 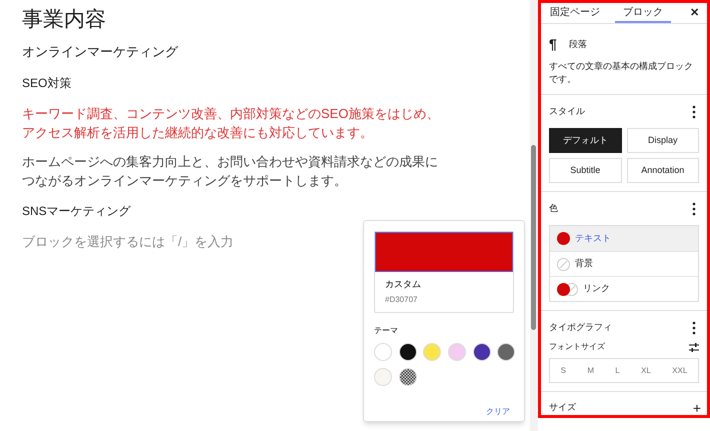 I want to click on section-title: 色, so click(x=553, y=209).